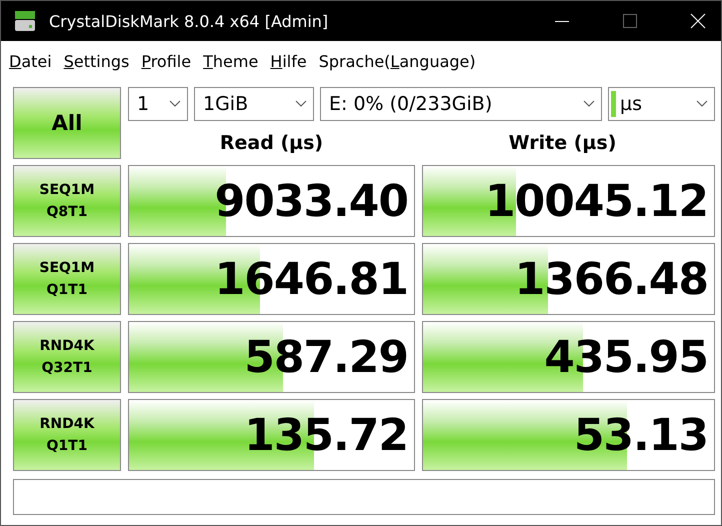 The height and width of the screenshot is (526, 722). What do you see at coordinates (596, 201) in the screenshot?
I see `result-value: 10045.12` at bounding box center [596, 201].